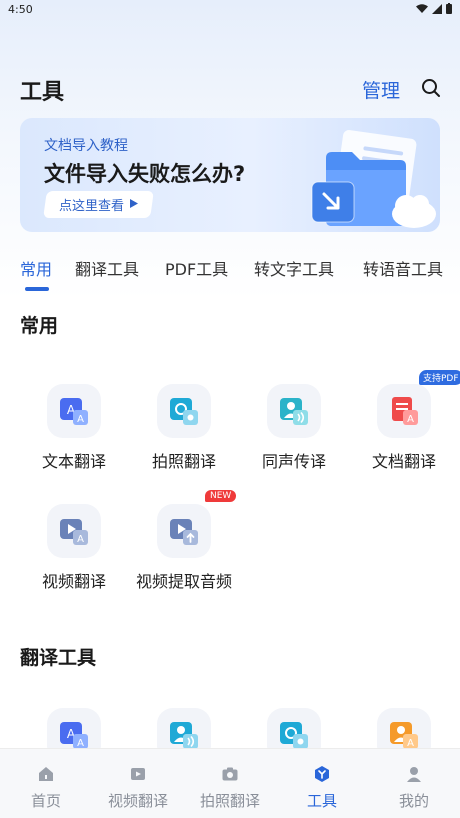 Image resolution: width=460 pixels, height=818 pixels. I want to click on tab-text-to-speech-tools: 转语音工具, so click(403, 268).